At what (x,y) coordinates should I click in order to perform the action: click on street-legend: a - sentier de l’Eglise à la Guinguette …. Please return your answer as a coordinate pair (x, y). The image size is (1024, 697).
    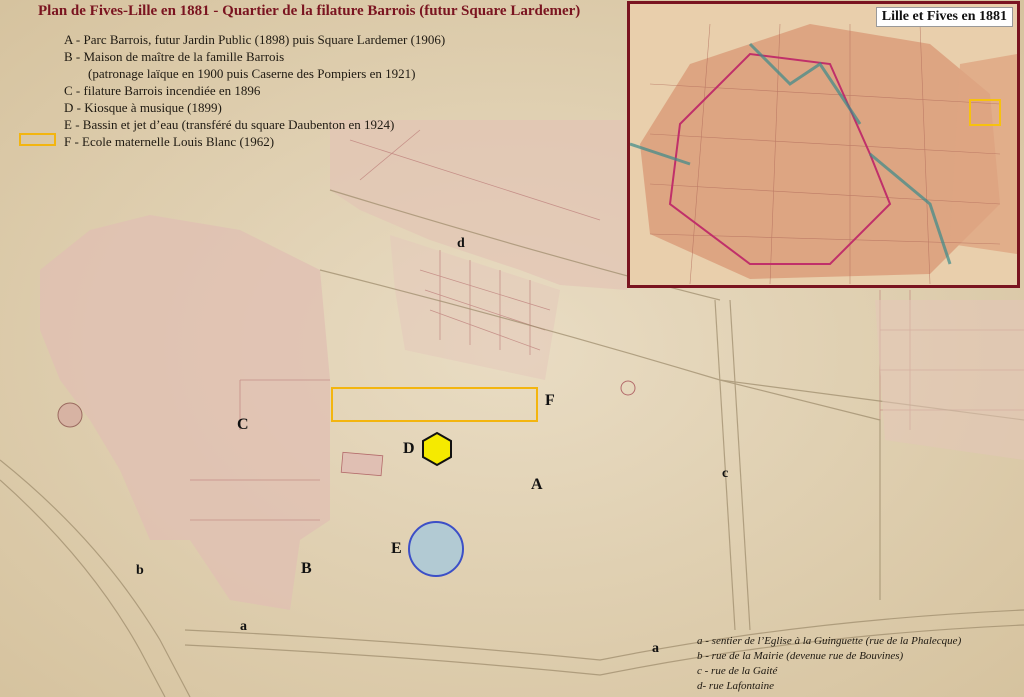
    Looking at the image, I should click on (829, 664).